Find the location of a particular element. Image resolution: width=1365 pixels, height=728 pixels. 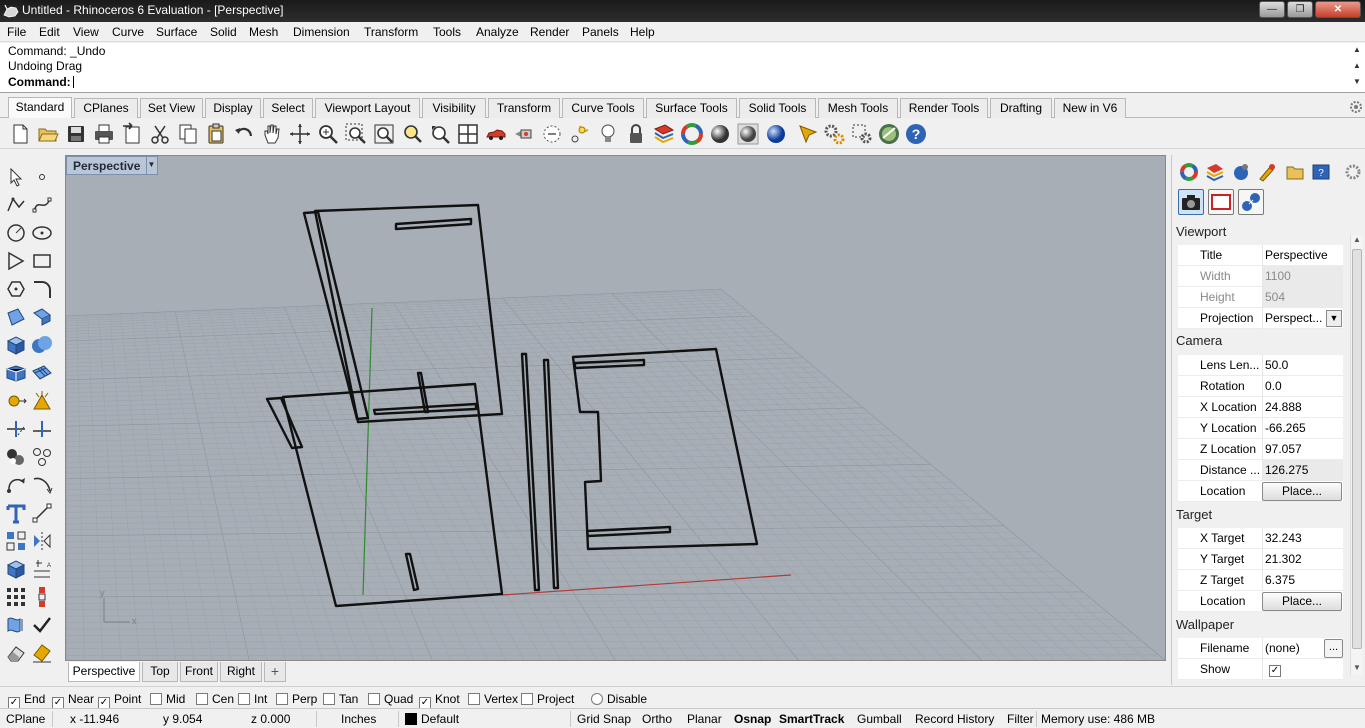

maximize-button: ❐ is located at coordinates (1300, 9).